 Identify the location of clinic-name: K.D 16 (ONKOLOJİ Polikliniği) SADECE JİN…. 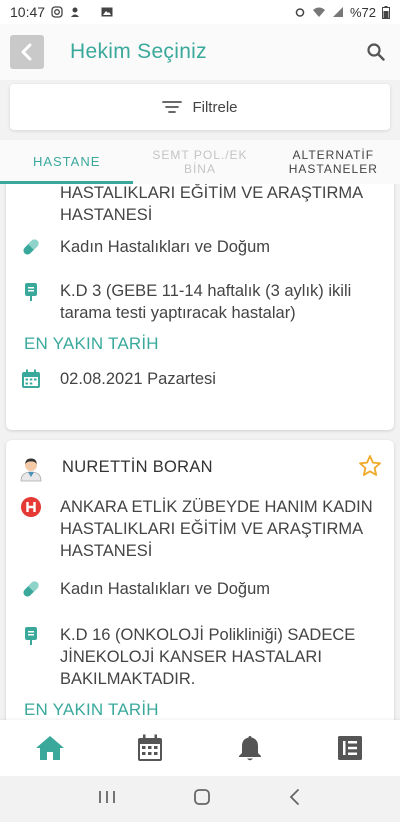
(208, 657).